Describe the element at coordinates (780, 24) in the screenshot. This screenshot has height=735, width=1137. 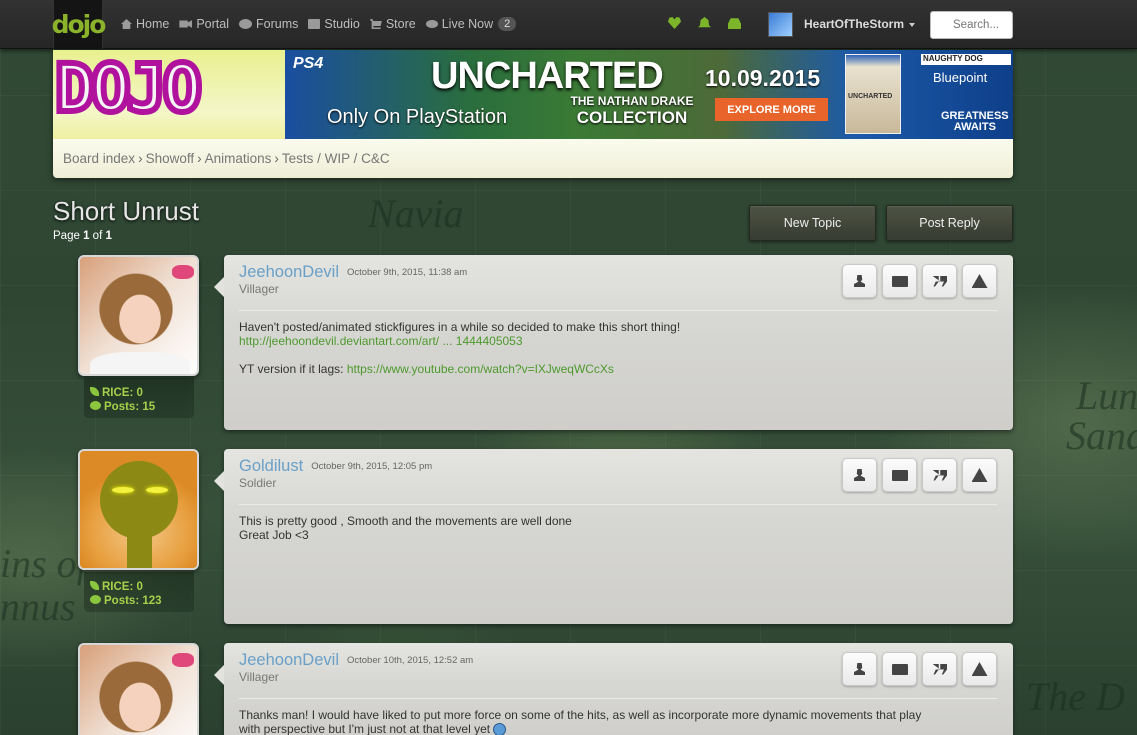
I see `user-avatar` at that location.